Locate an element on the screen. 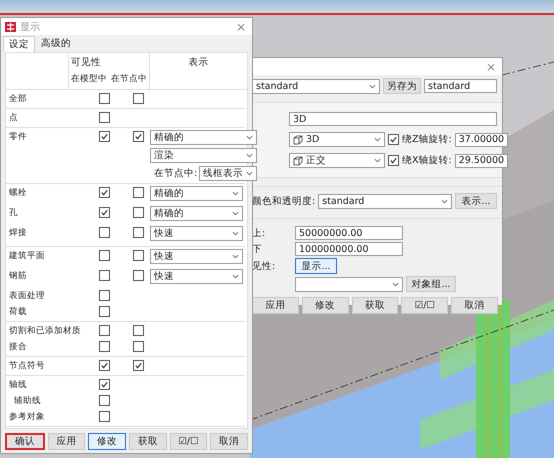 This screenshot has height=458, width=554. row-label: 螺栓 is located at coordinates (18, 193).